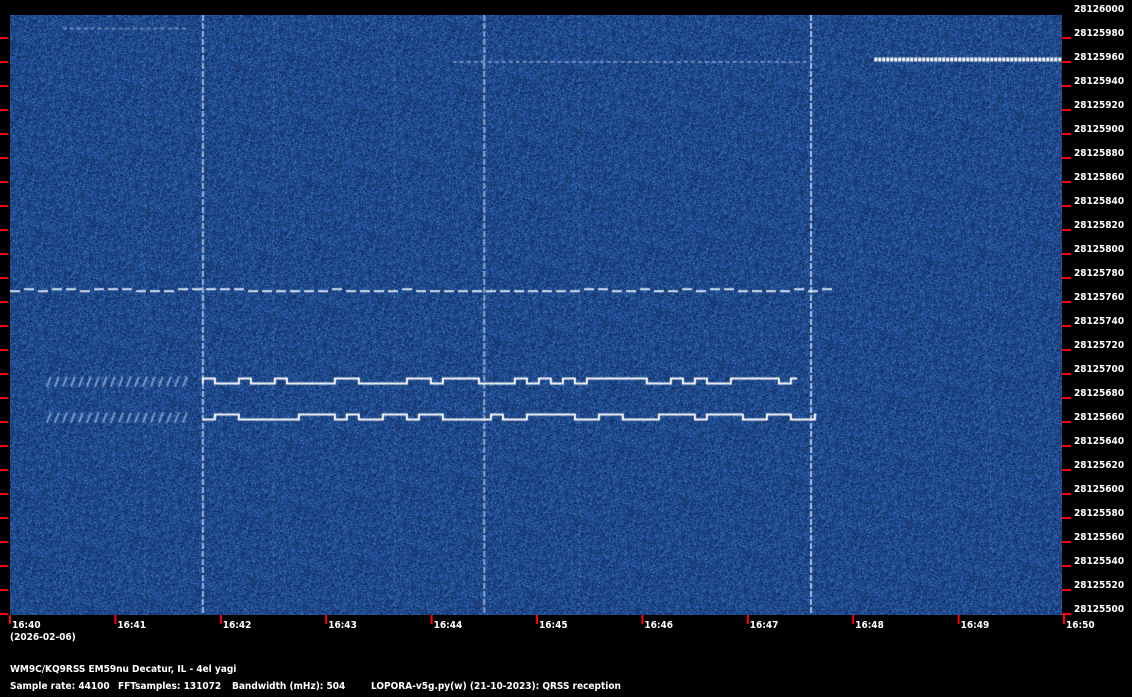 This screenshot has width=1132, height=697. Describe the element at coordinates (1099, 321) in the screenshot. I see `freq-tick-label: 28125740` at that location.